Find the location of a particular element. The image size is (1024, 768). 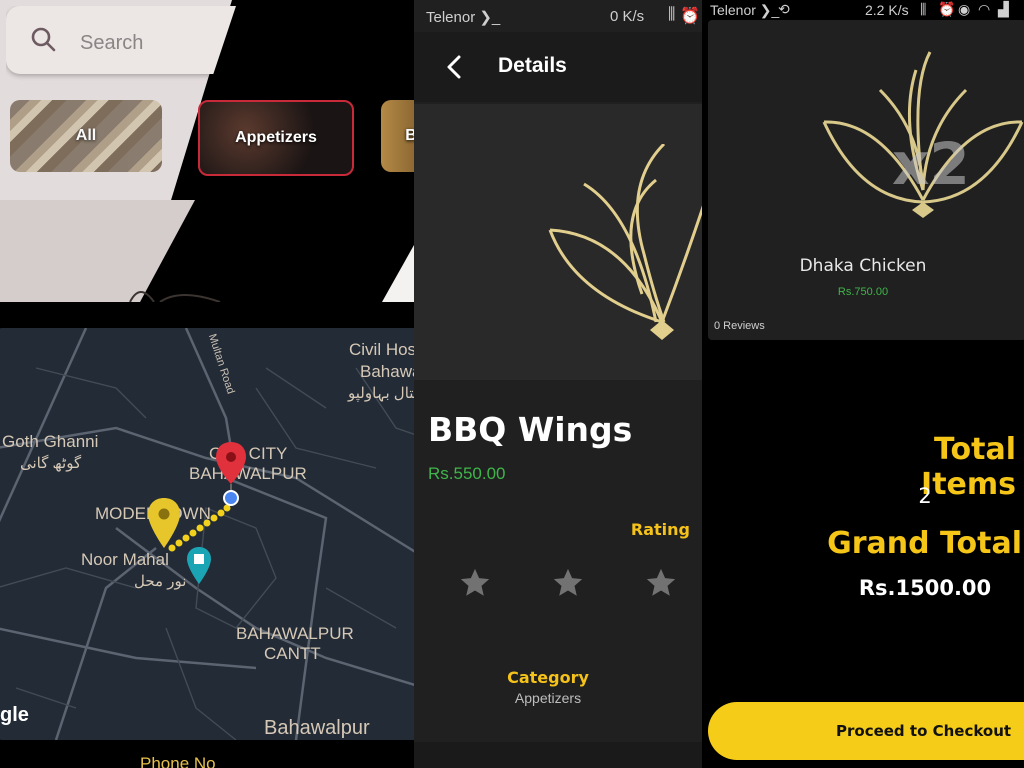

bottom-strip is located at coordinates (558, 755).